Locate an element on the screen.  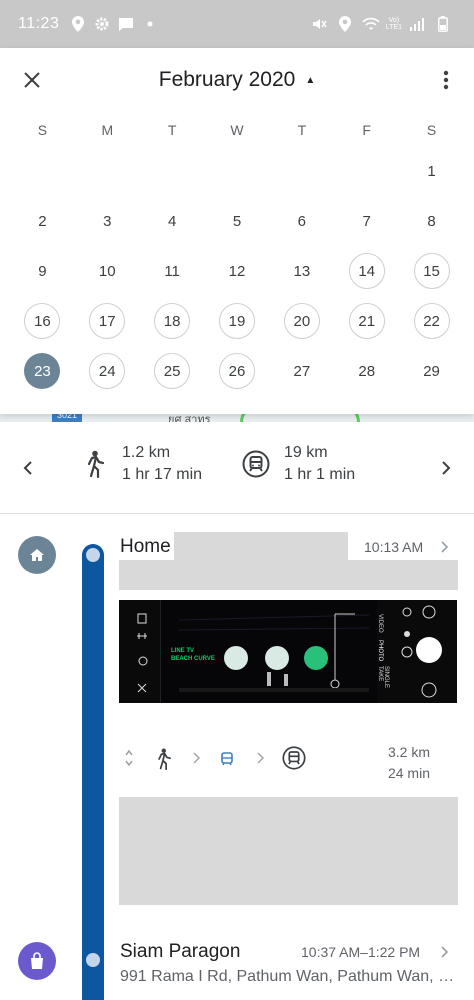
day-number: 14 is located at coordinates (366, 271).